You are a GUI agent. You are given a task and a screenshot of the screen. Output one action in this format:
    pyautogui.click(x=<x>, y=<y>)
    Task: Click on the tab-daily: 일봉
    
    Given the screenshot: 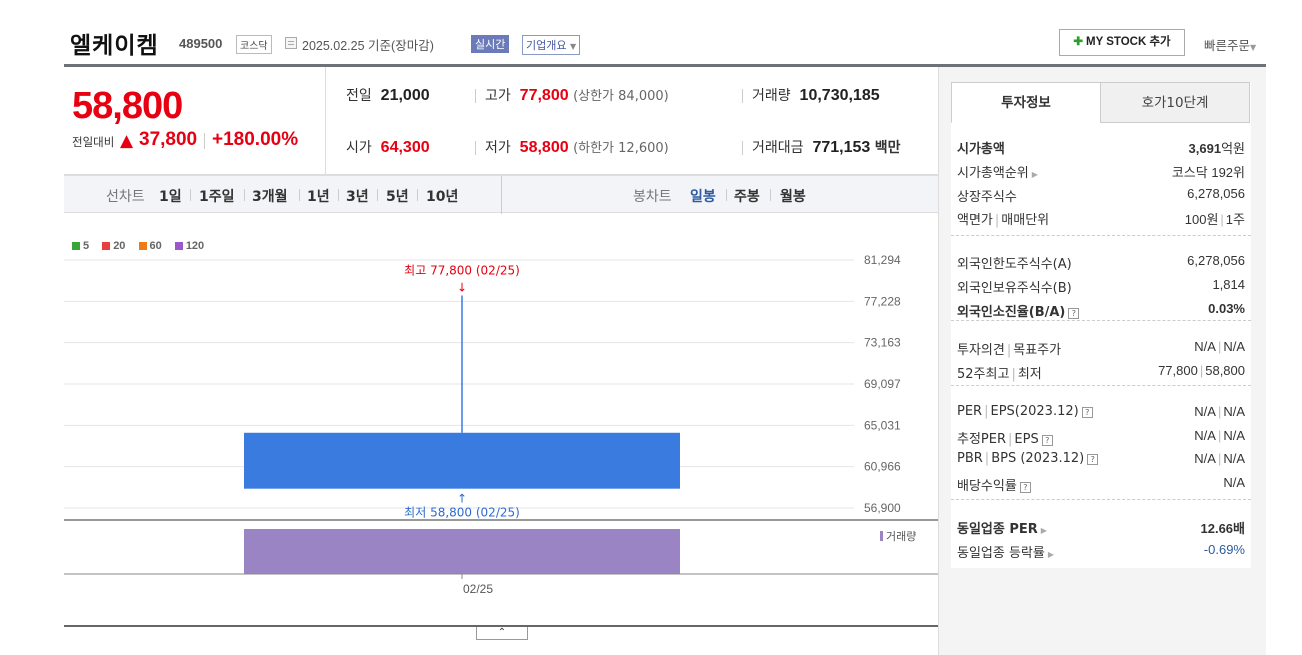 What is the action you would take?
    pyautogui.click(x=703, y=196)
    